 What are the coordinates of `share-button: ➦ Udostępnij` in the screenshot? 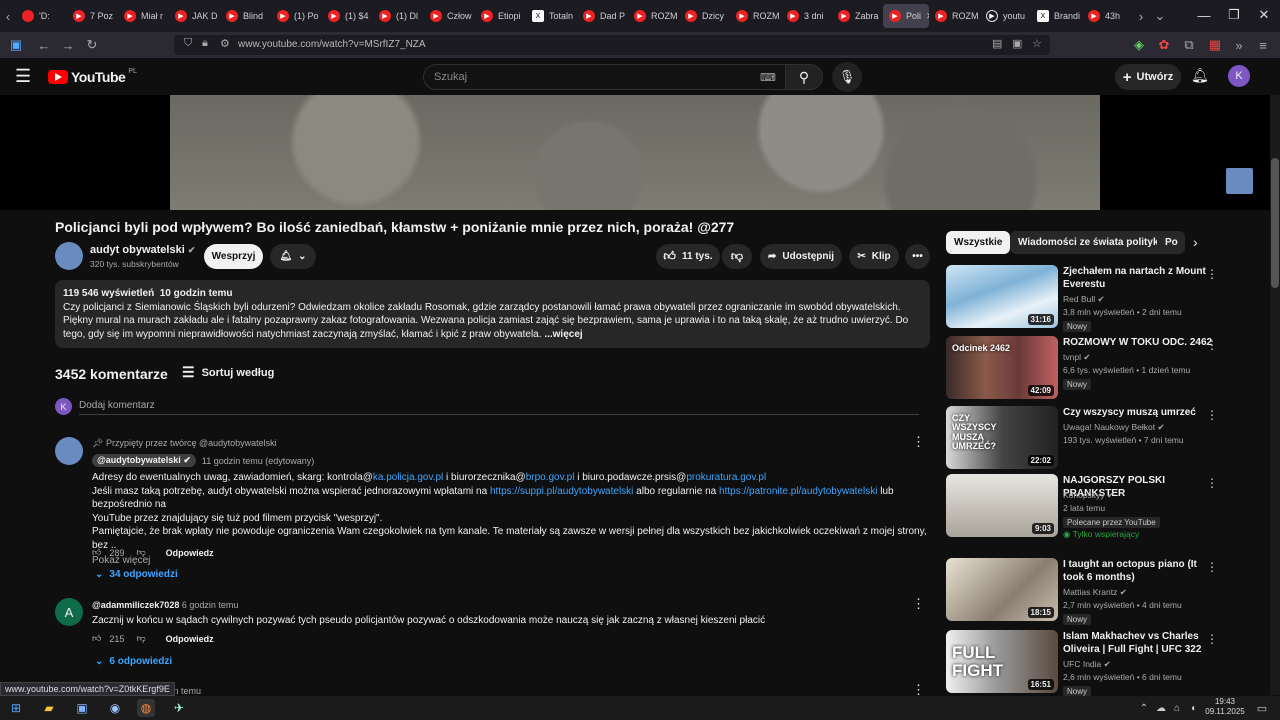 It's located at (801, 256).